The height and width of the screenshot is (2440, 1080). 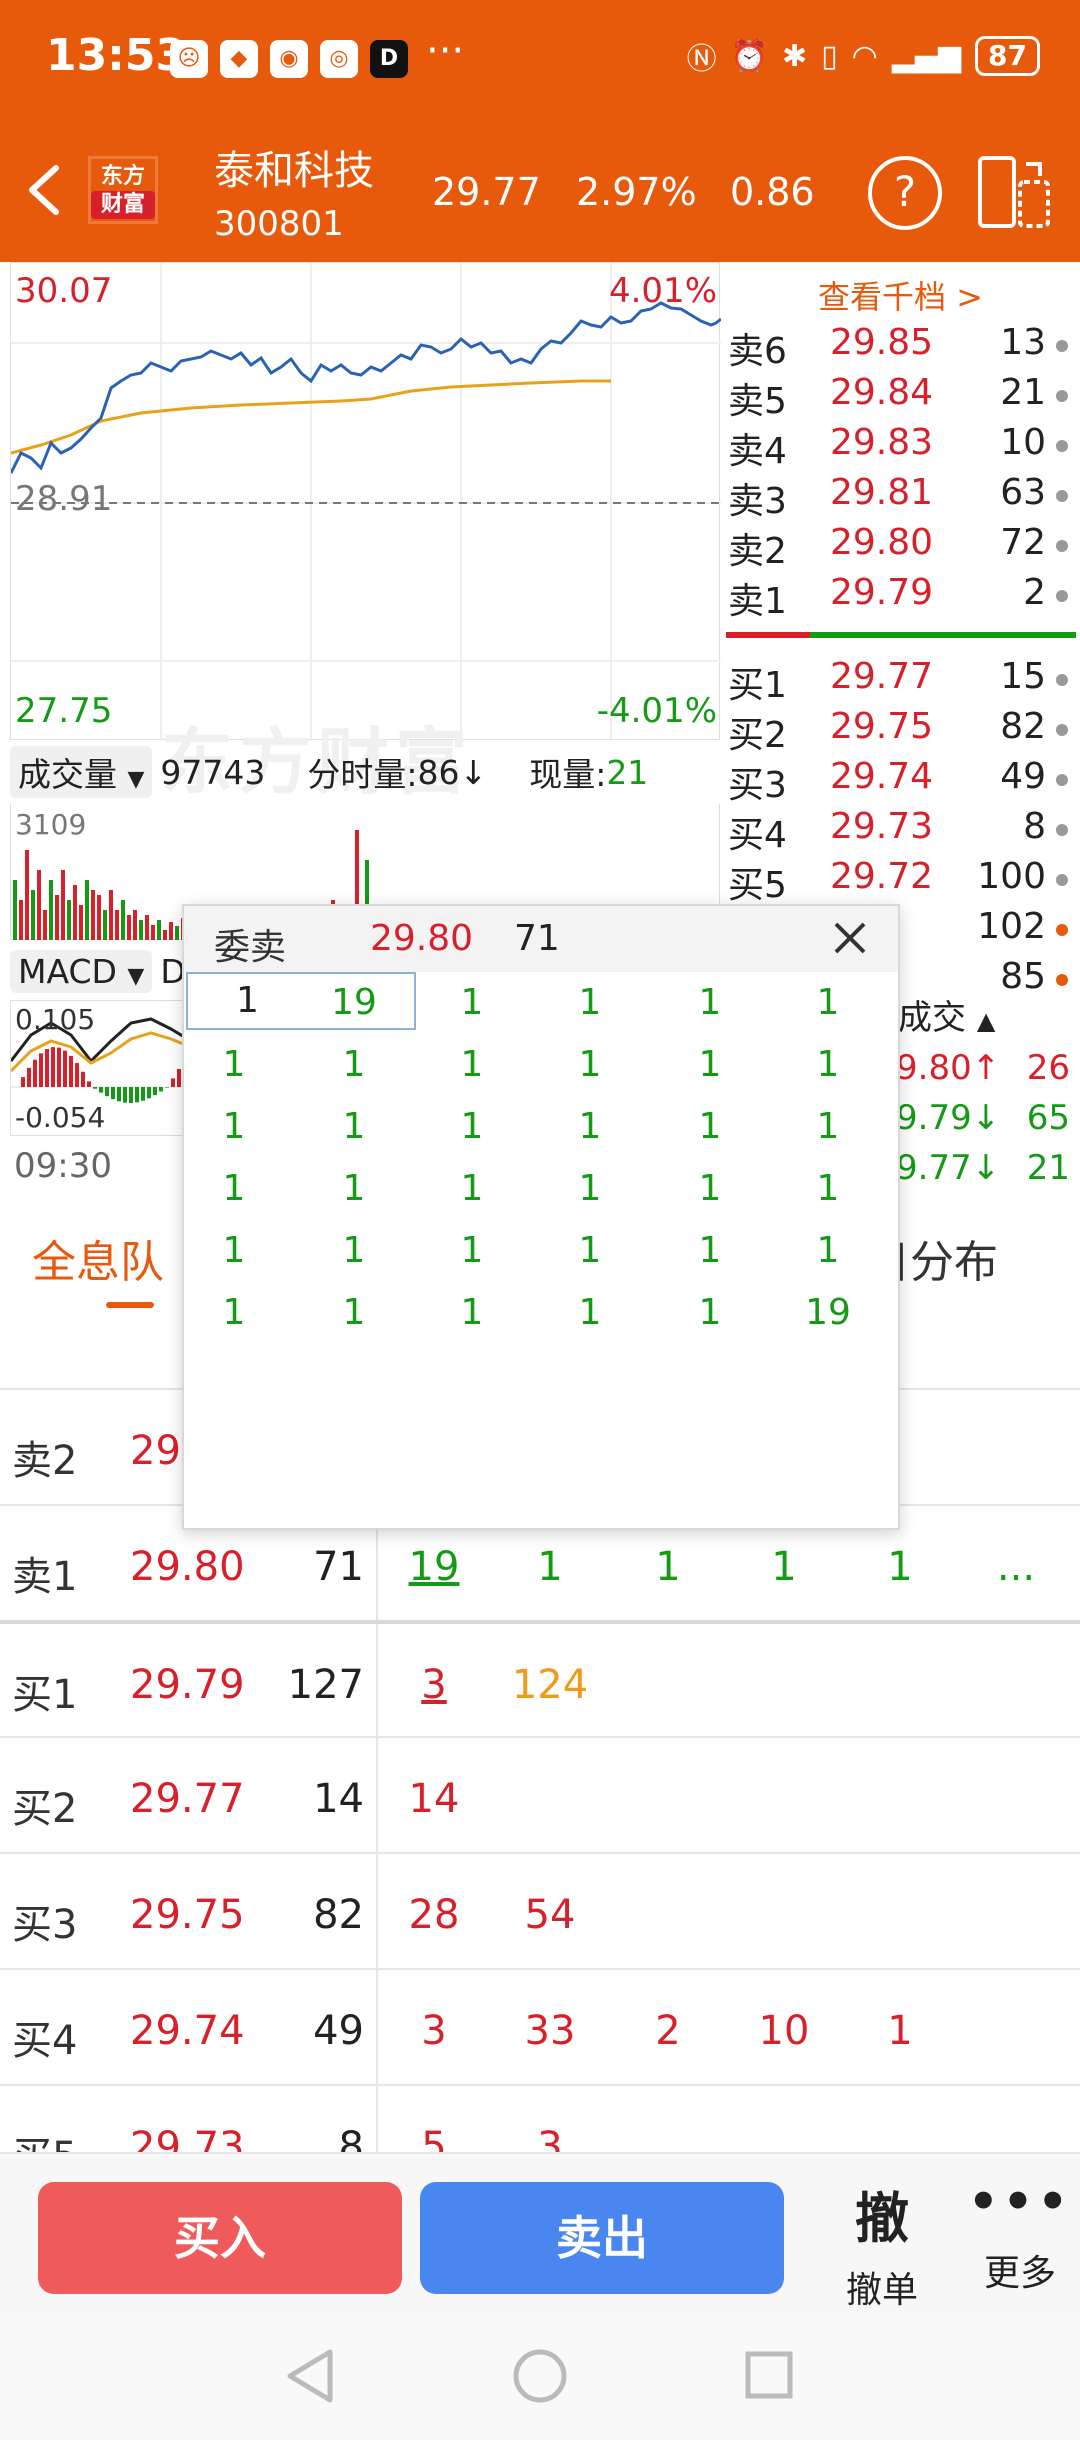 I want to click on macd-selector: MACD ▼, so click(x=81, y=971).